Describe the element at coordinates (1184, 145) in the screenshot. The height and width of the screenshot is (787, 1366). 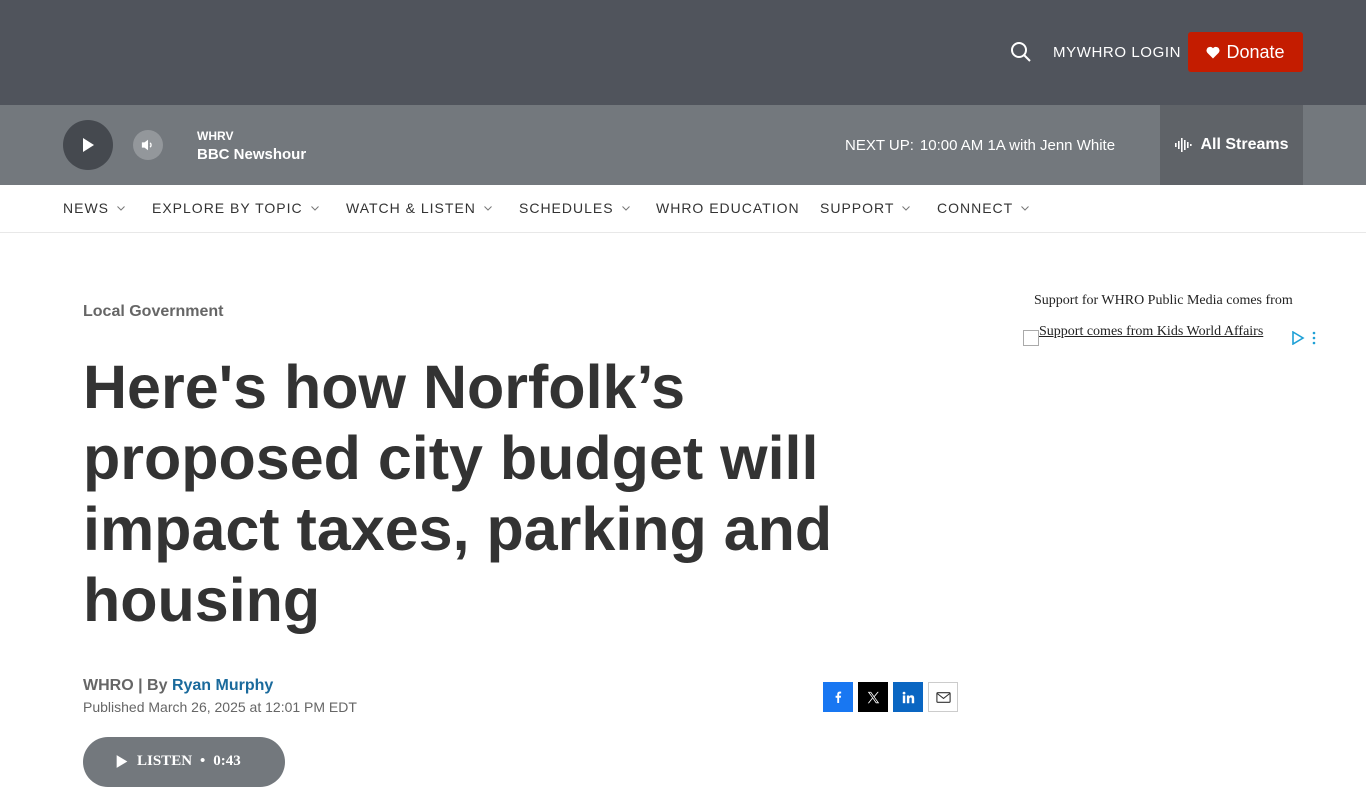
I see `audio-wave-icon` at that location.